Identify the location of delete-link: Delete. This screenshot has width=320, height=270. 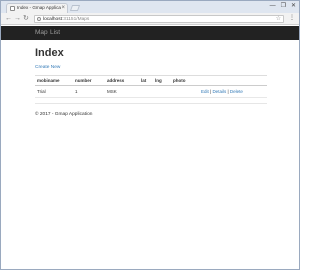
(236, 91).